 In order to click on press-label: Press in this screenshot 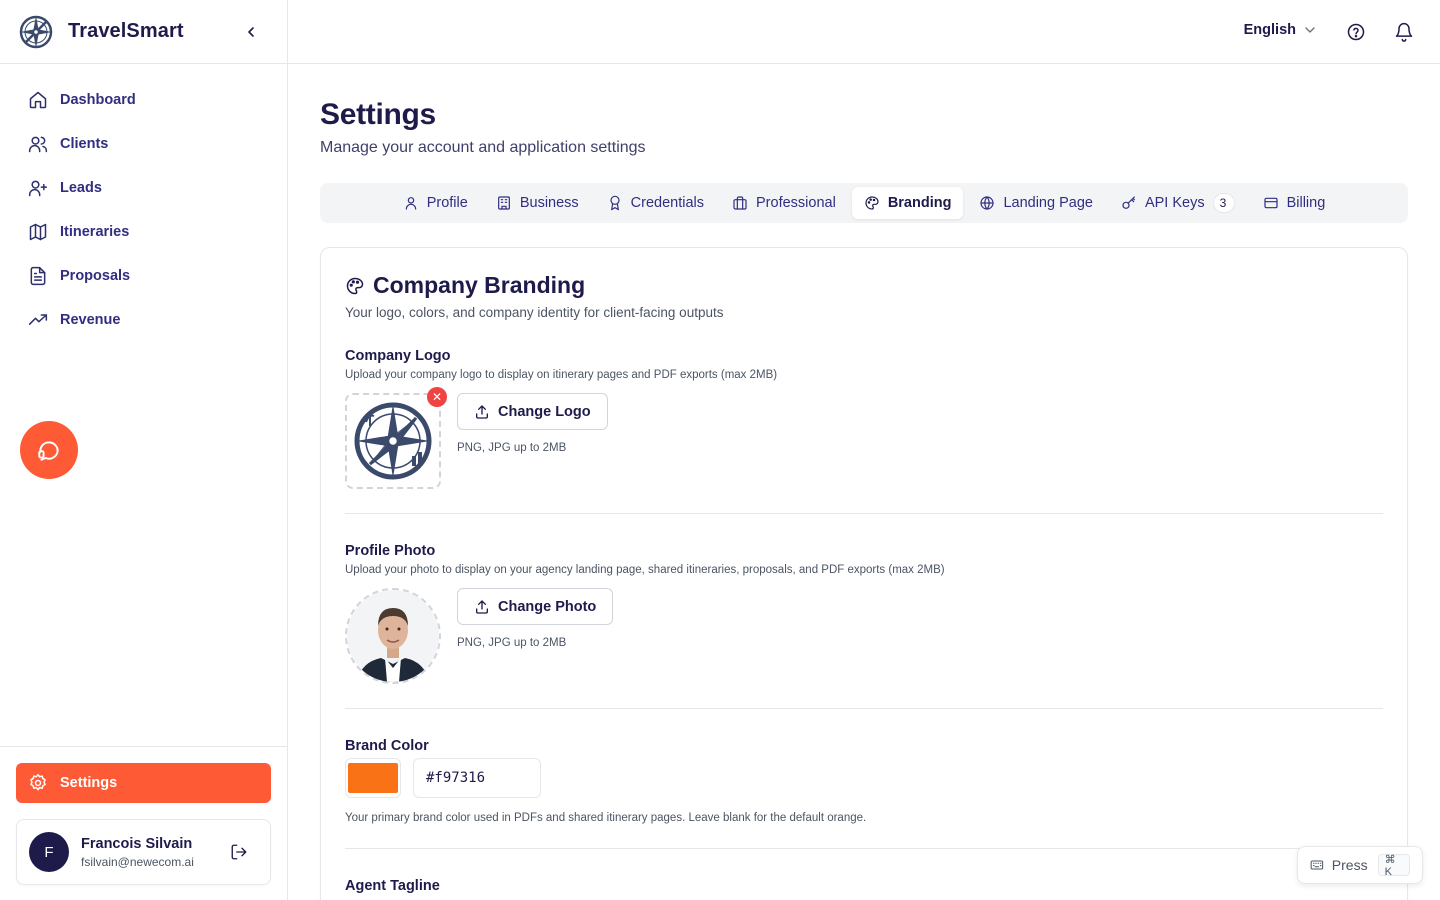, I will do `click(1349, 865)`.